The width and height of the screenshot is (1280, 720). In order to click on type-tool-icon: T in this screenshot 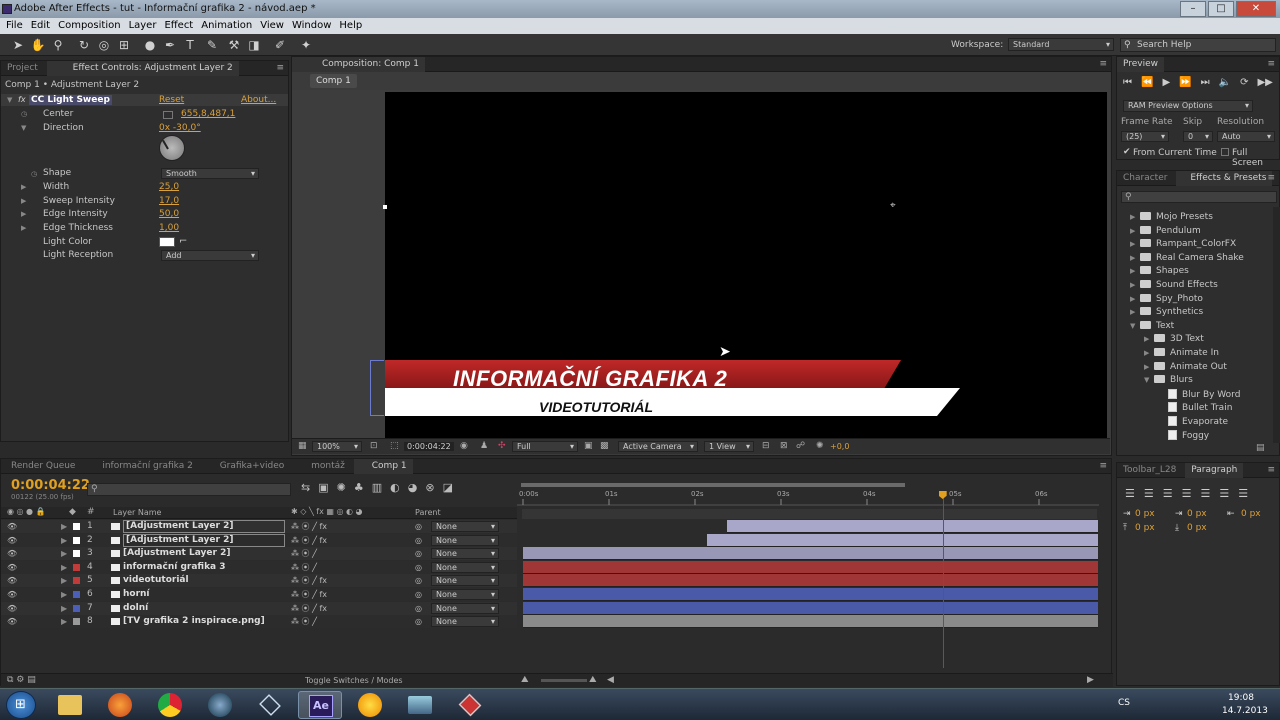, I will do `click(190, 45)`.